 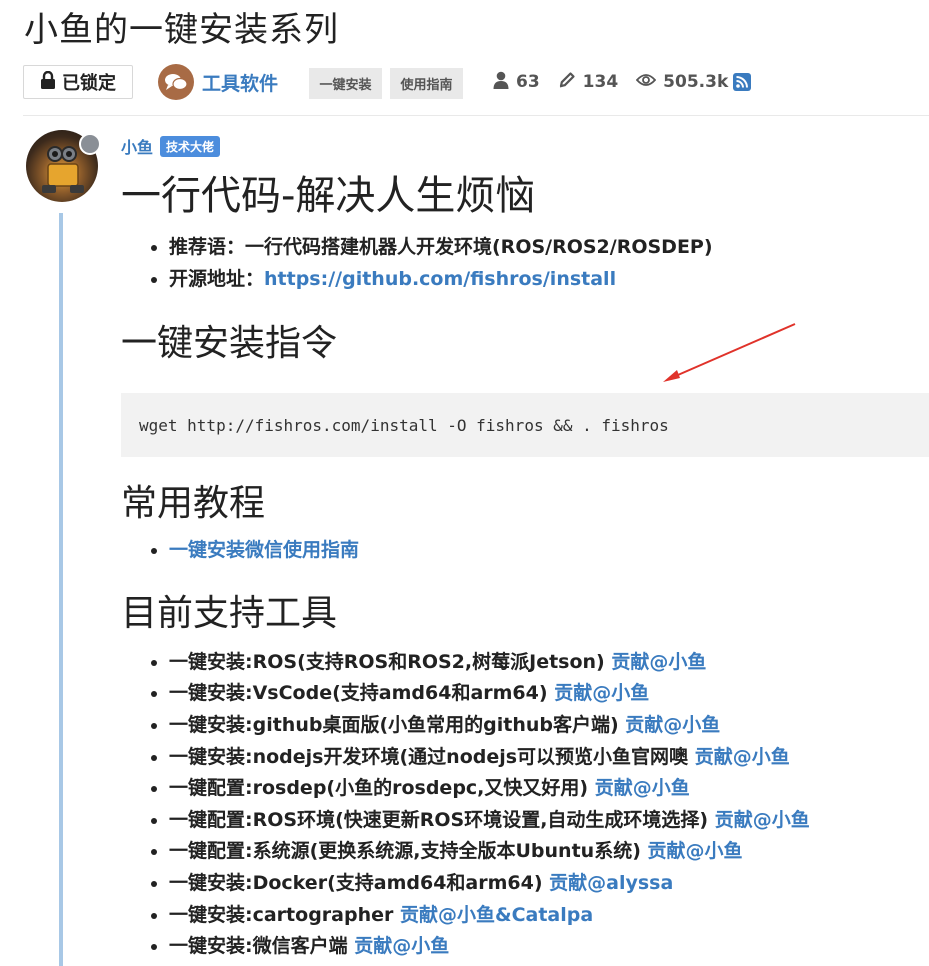 I want to click on repo-link: https://github.com/fishros/install, so click(x=440, y=279).